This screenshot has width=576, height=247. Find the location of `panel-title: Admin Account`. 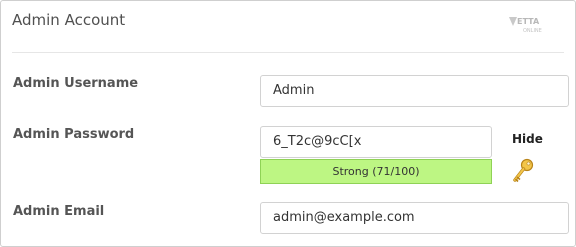

panel-title: Admin Account is located at coordinates (69, 20).